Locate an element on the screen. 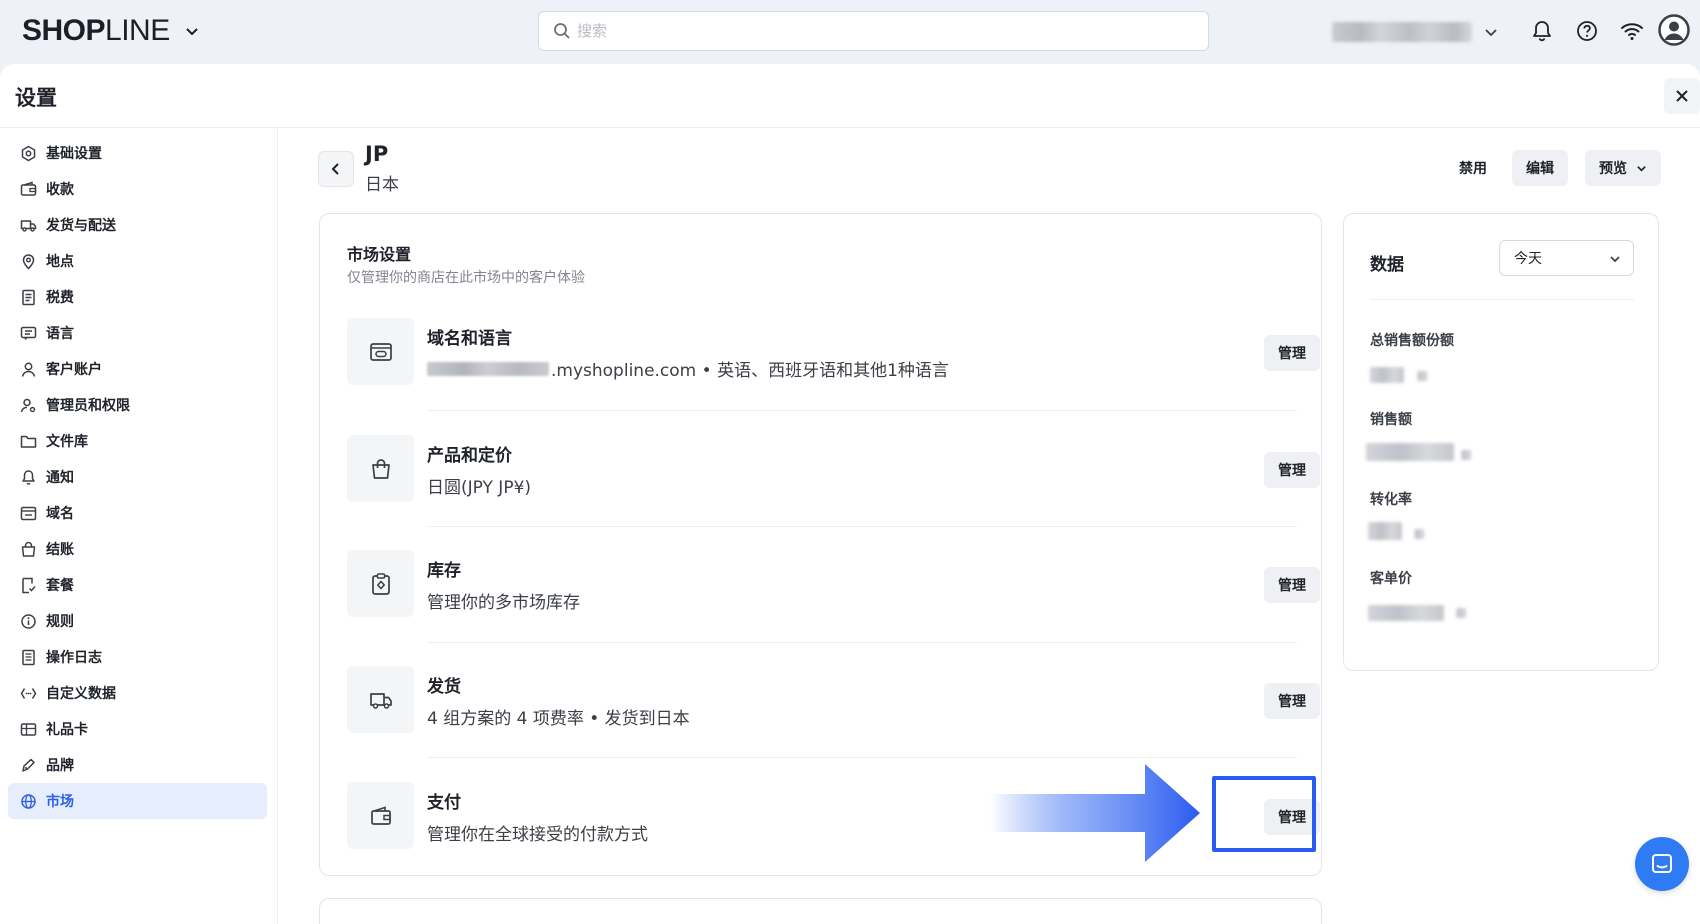  settings-title: 设置 is located at coordinates (36, 98).